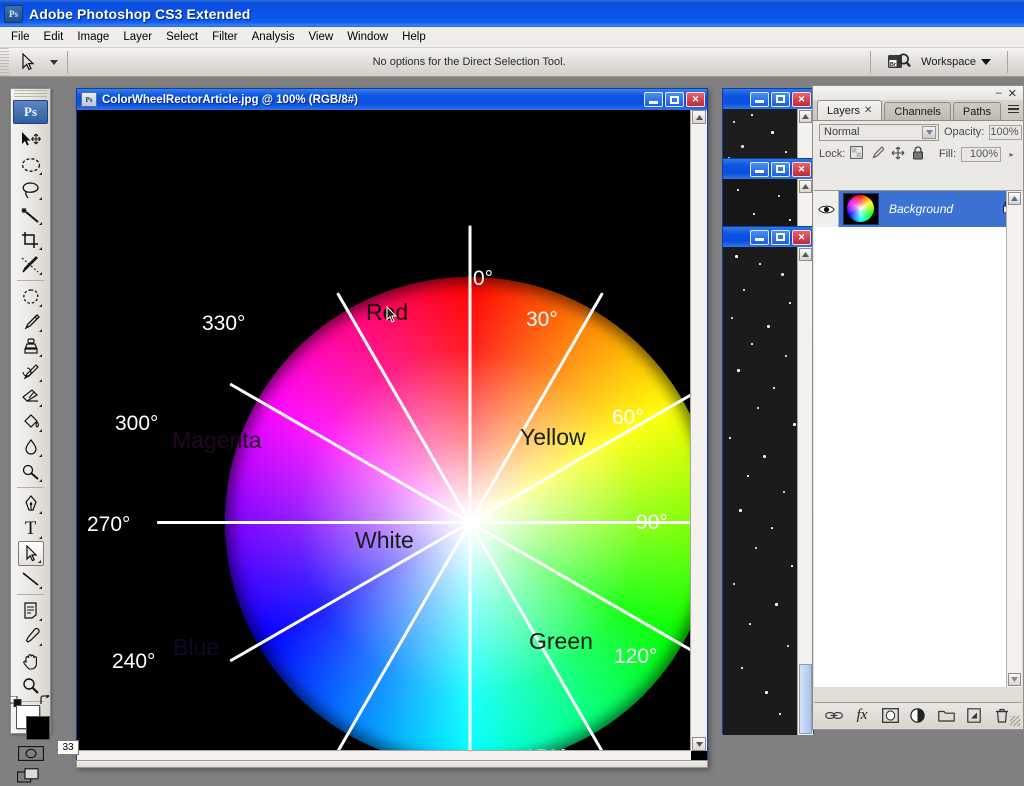 Image resolution: width=1024 pixels, height=786 pixels. What do you see at coordinates (857, 154) in the screenshot?
I see `lock-transparent-pixels-icon` at bounding box center [857, 154].